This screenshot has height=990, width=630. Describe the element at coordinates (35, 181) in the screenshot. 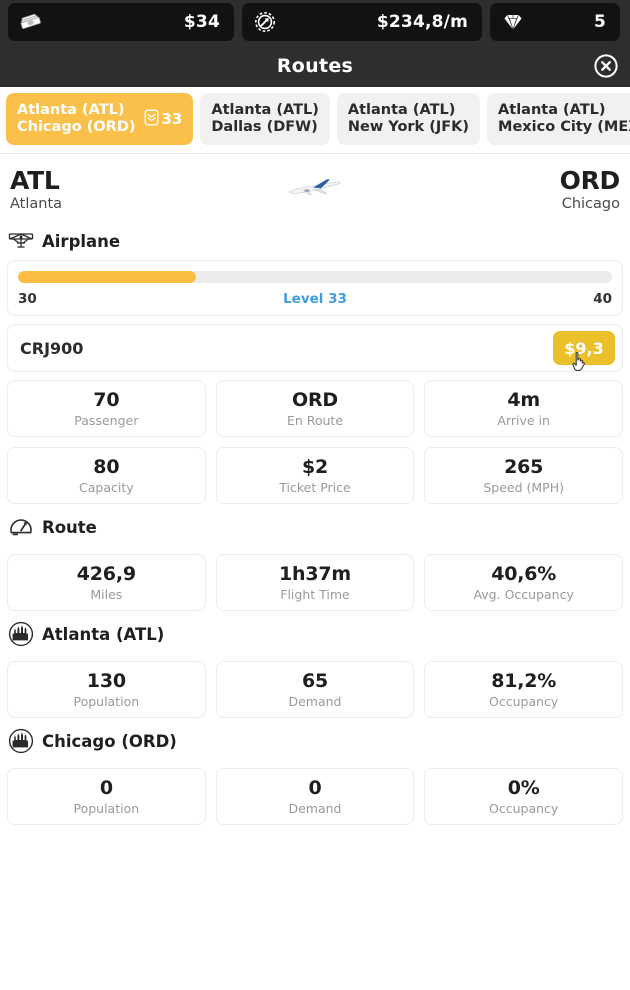

I see `origin-airport-code: ATL` at that location.